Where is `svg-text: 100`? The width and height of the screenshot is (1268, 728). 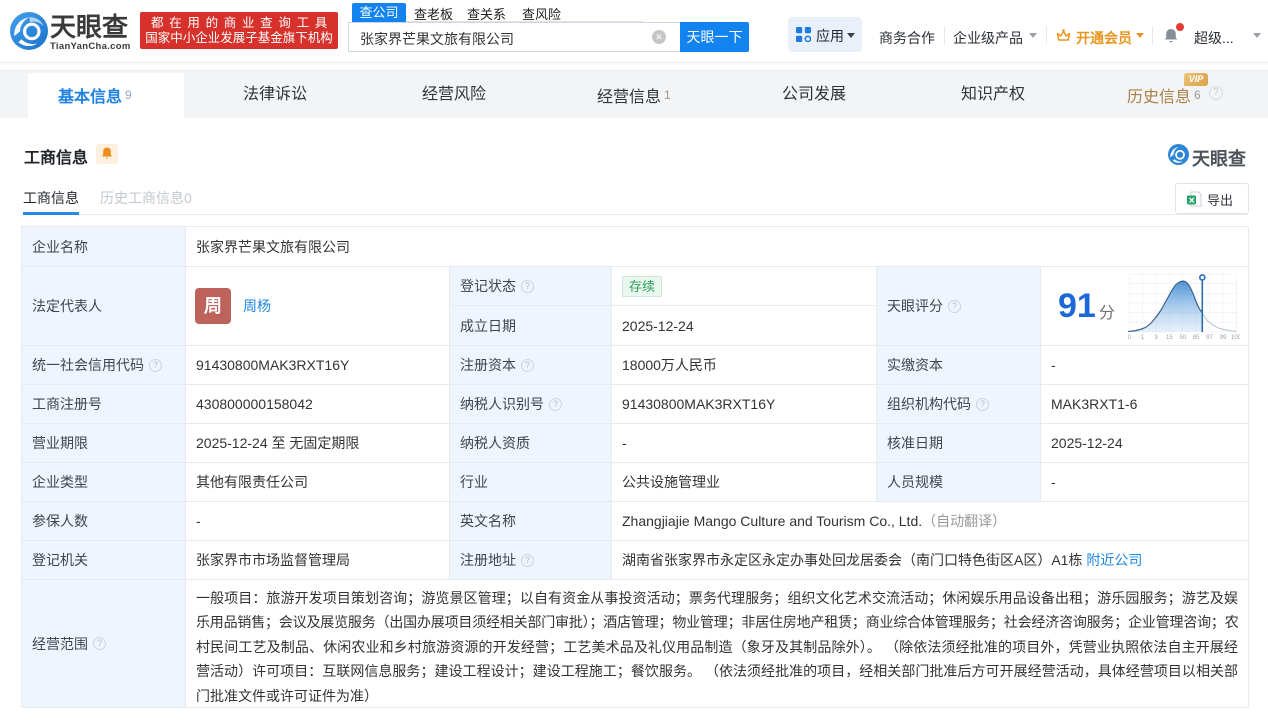 svg-text: 100 is located at coordinates (1235, 338).